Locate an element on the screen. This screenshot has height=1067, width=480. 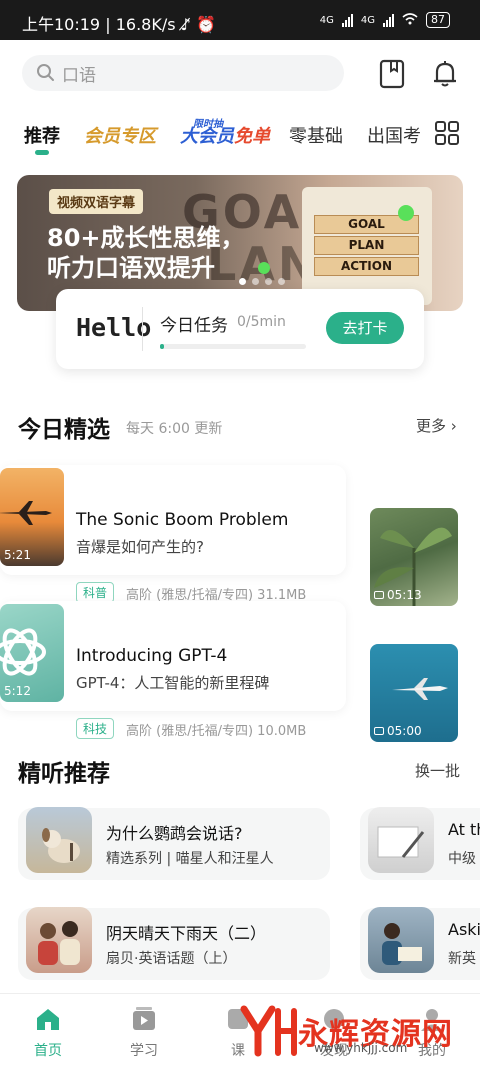
task-progress is located at coordinates (233, 346).